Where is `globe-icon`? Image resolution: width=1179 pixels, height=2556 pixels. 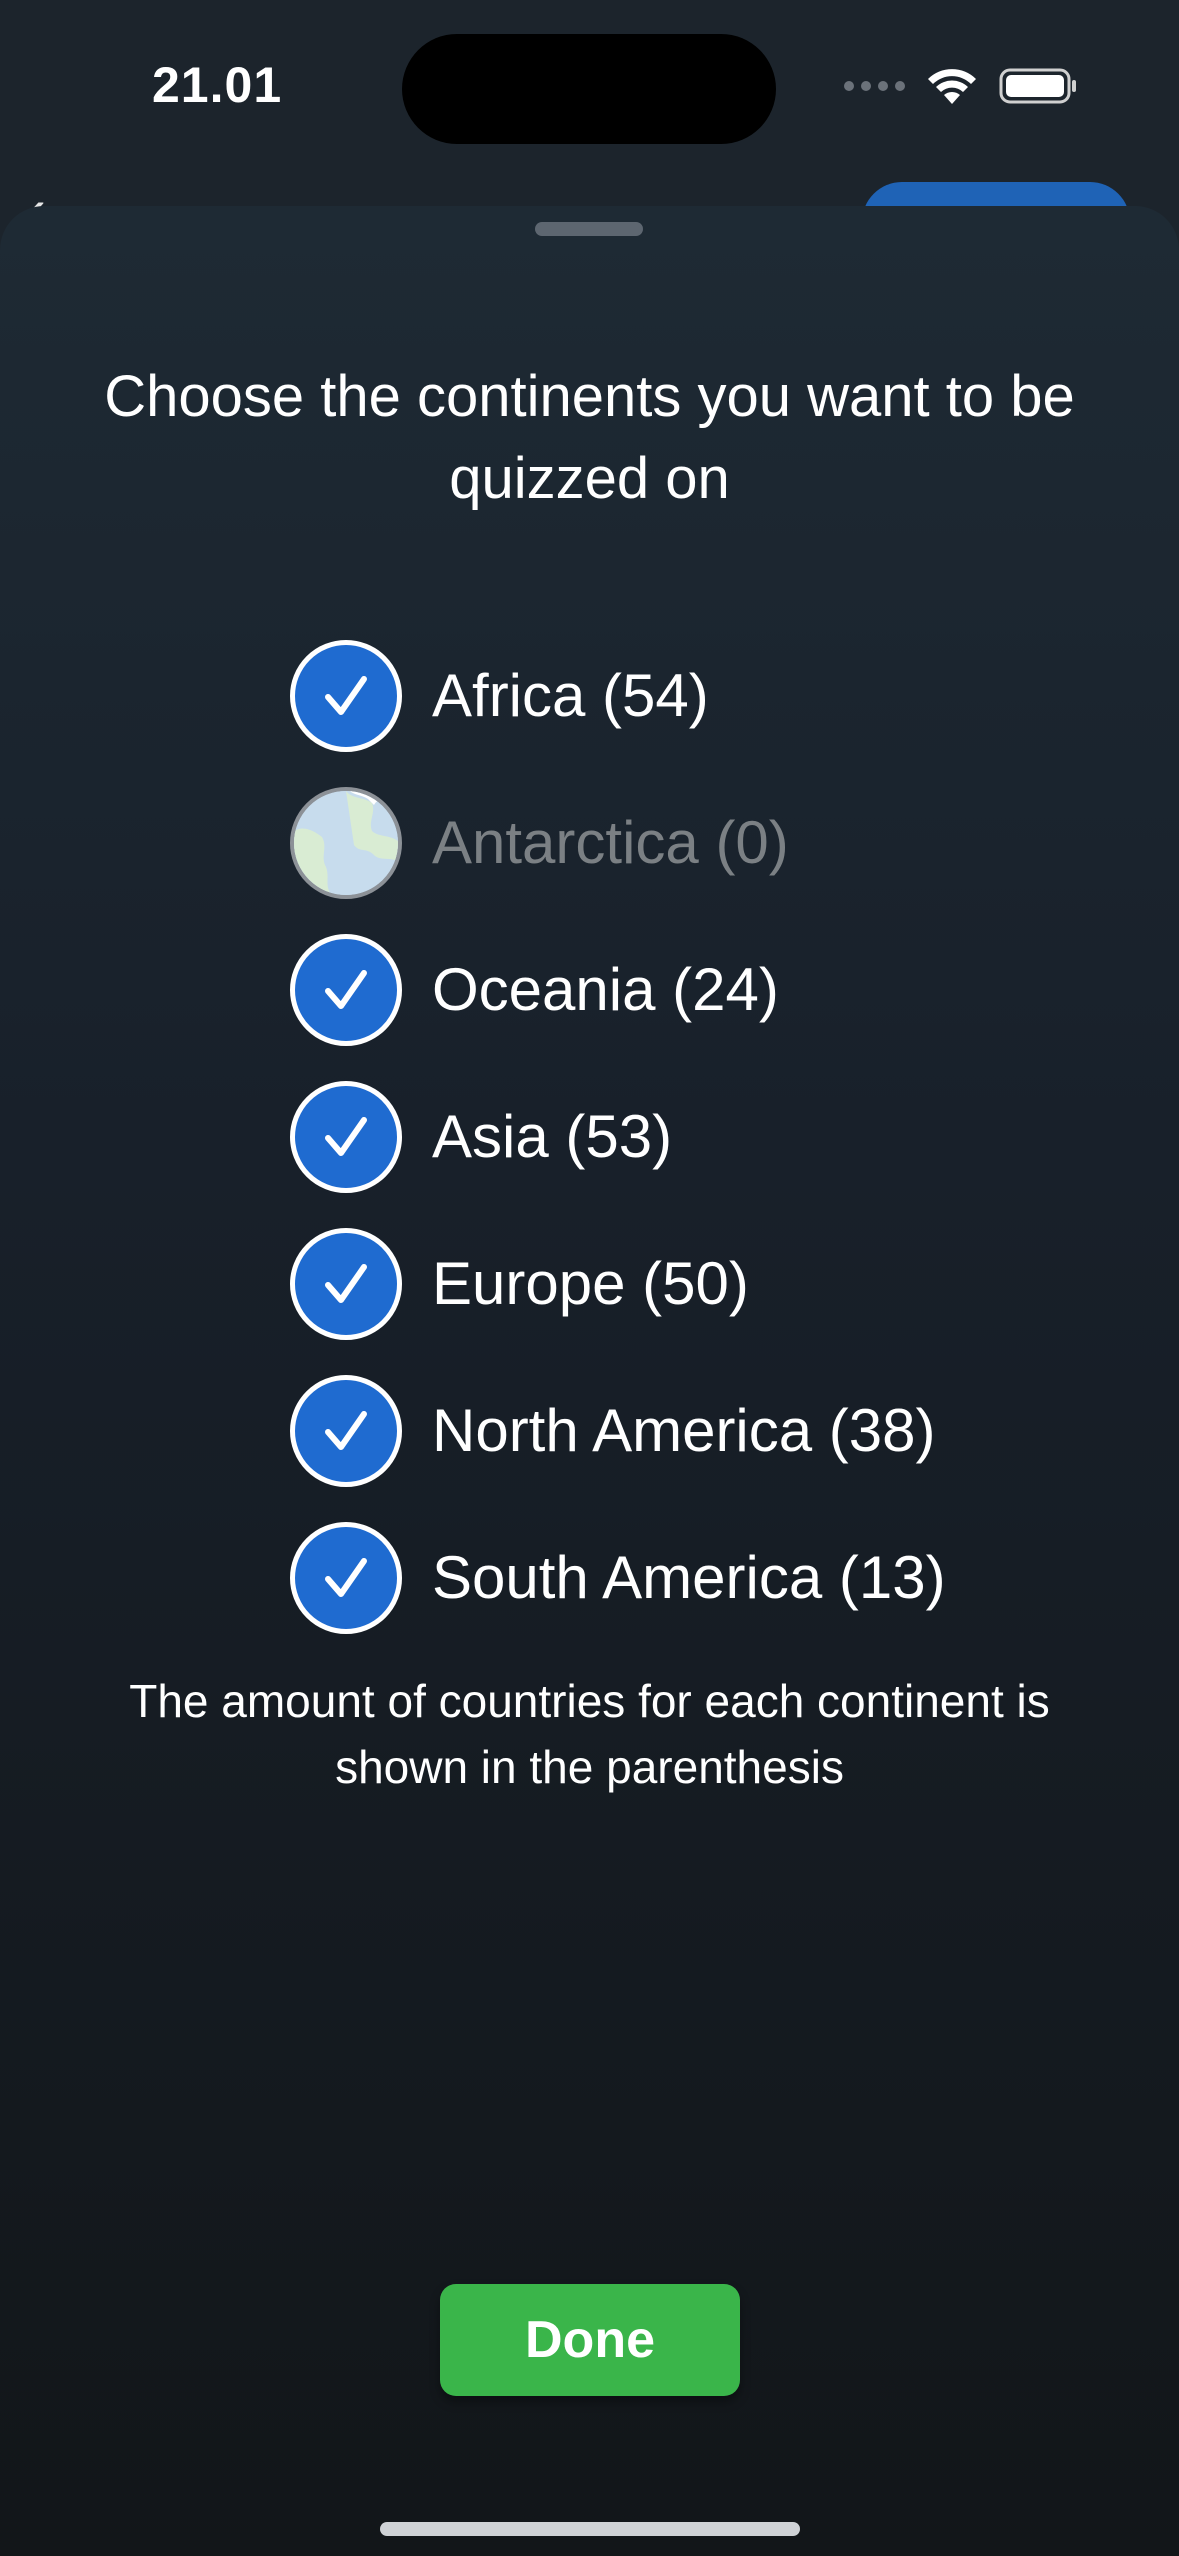 globe-icon is located at coordinates (346, 842).